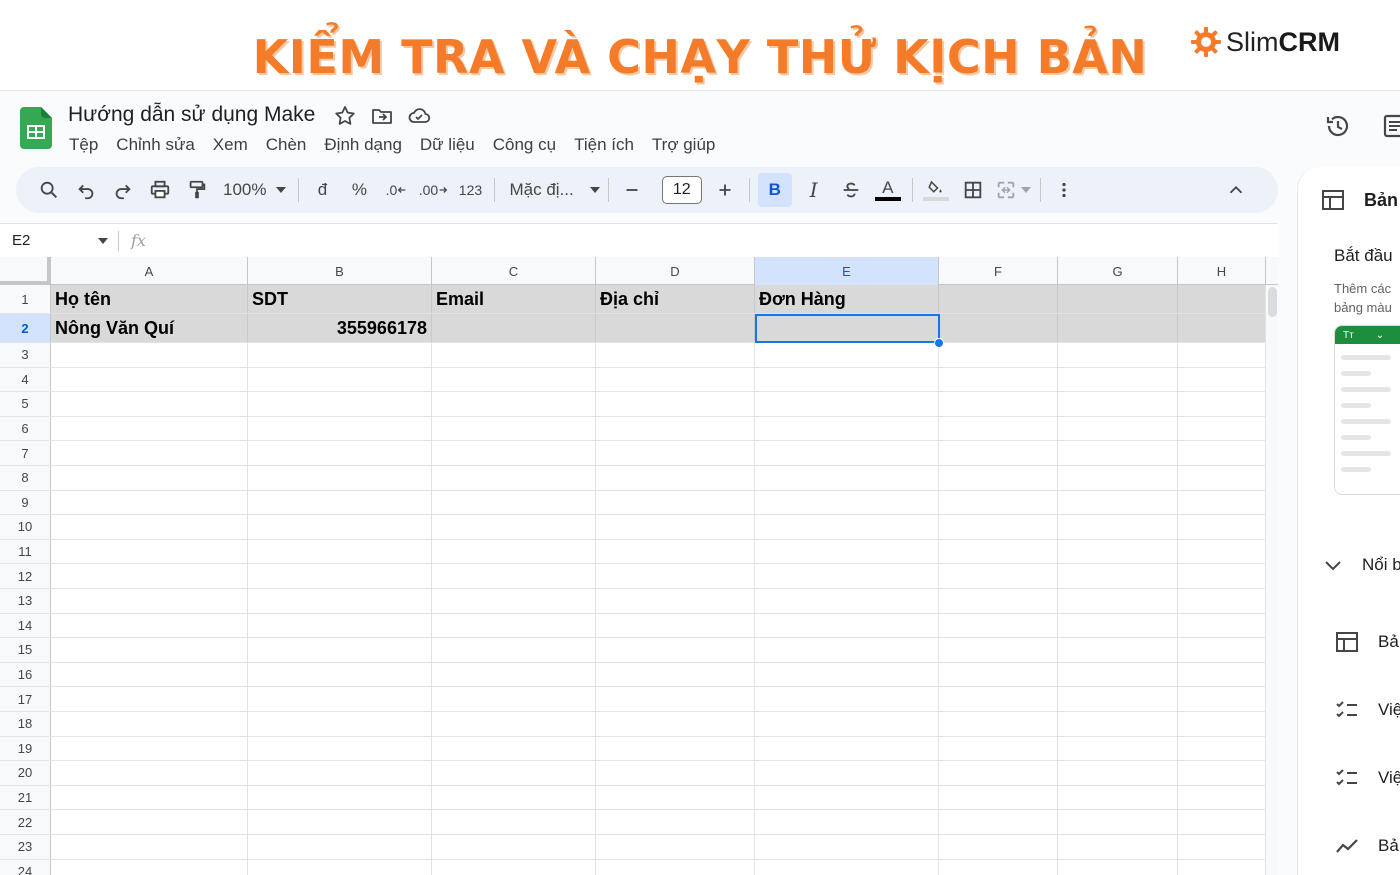 The width and height of the screenshot is (1400, 875). What do you see at coordinates (675, 625) in the screenshot?
I see `cell-d14` at bounding box center [675, 625].